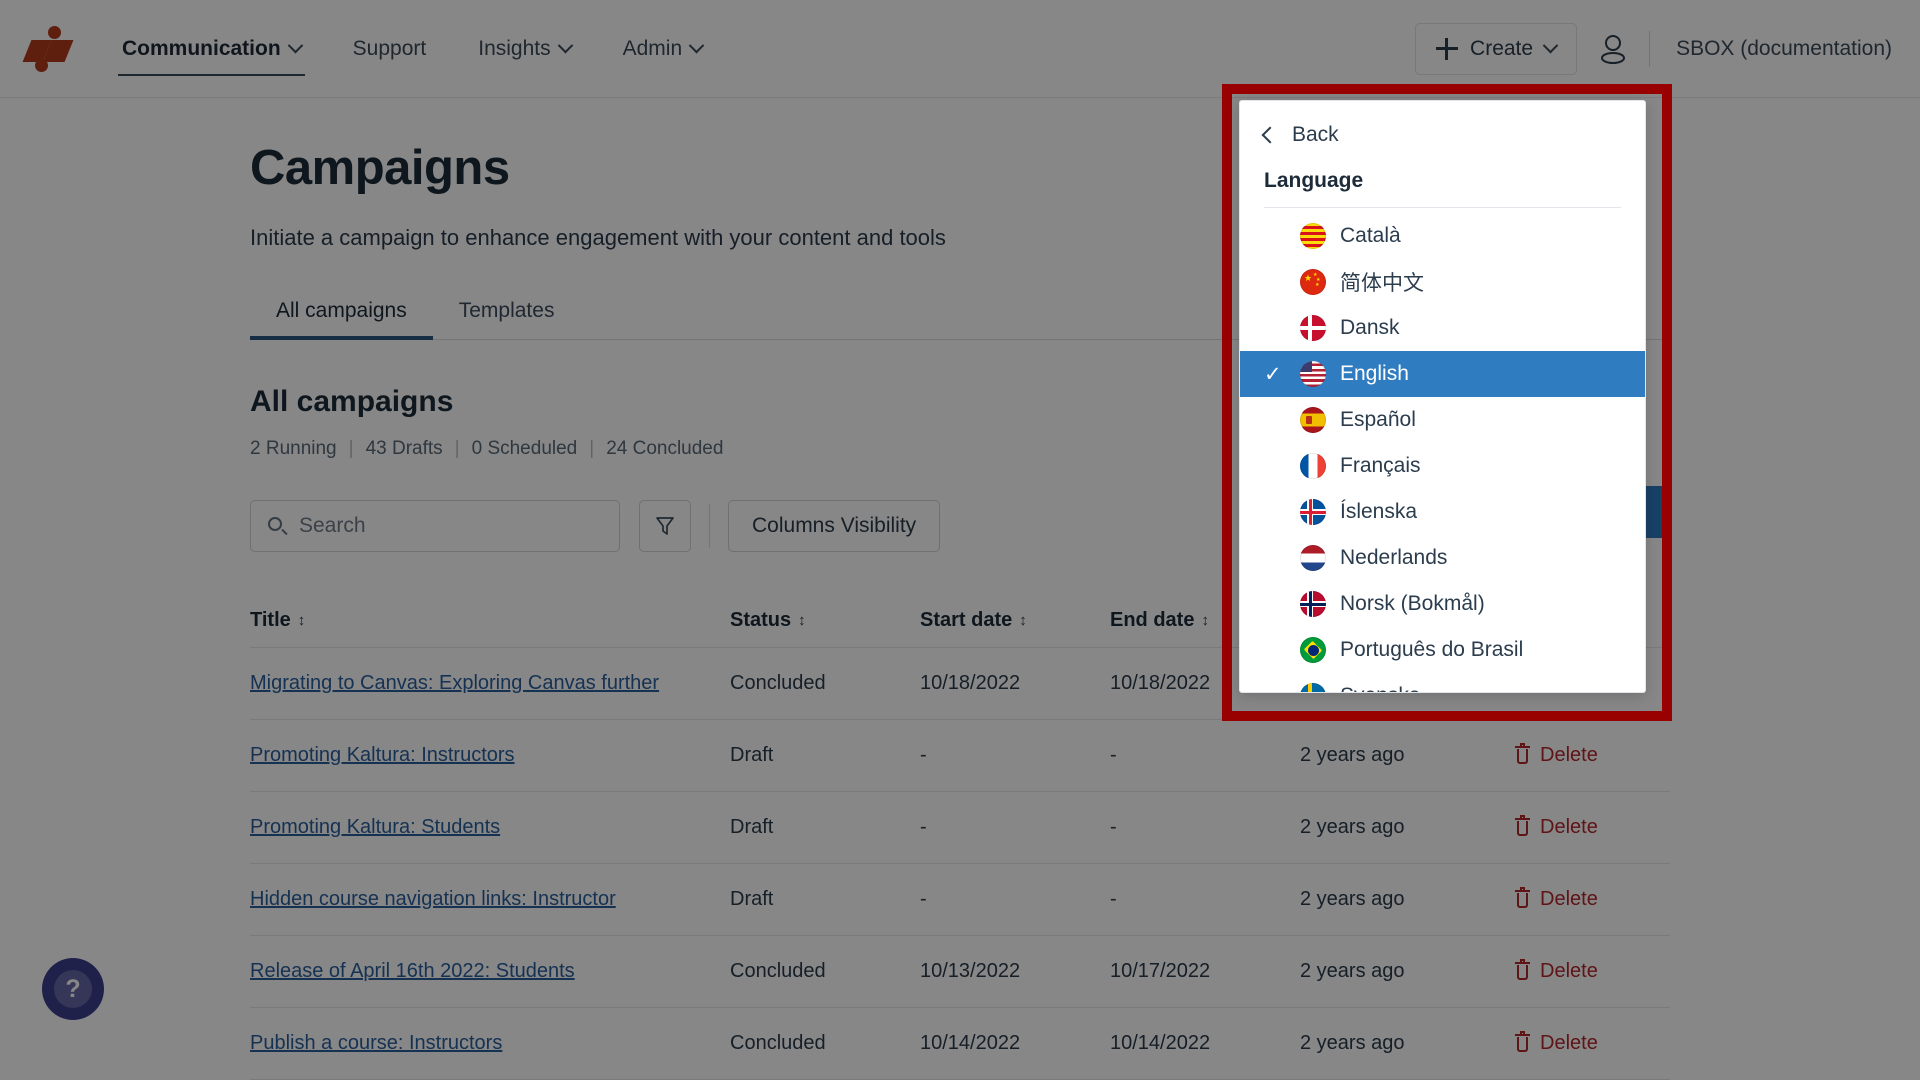  I want to click on column-header-label: End date, so click(1152, 620).